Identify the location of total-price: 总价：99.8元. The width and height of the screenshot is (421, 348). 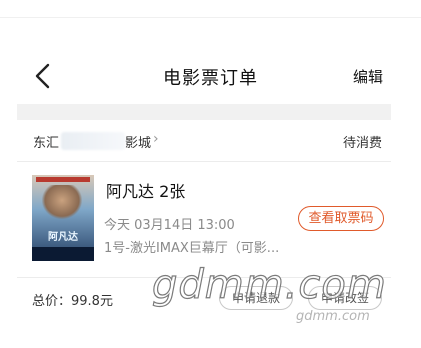
(72, 301).